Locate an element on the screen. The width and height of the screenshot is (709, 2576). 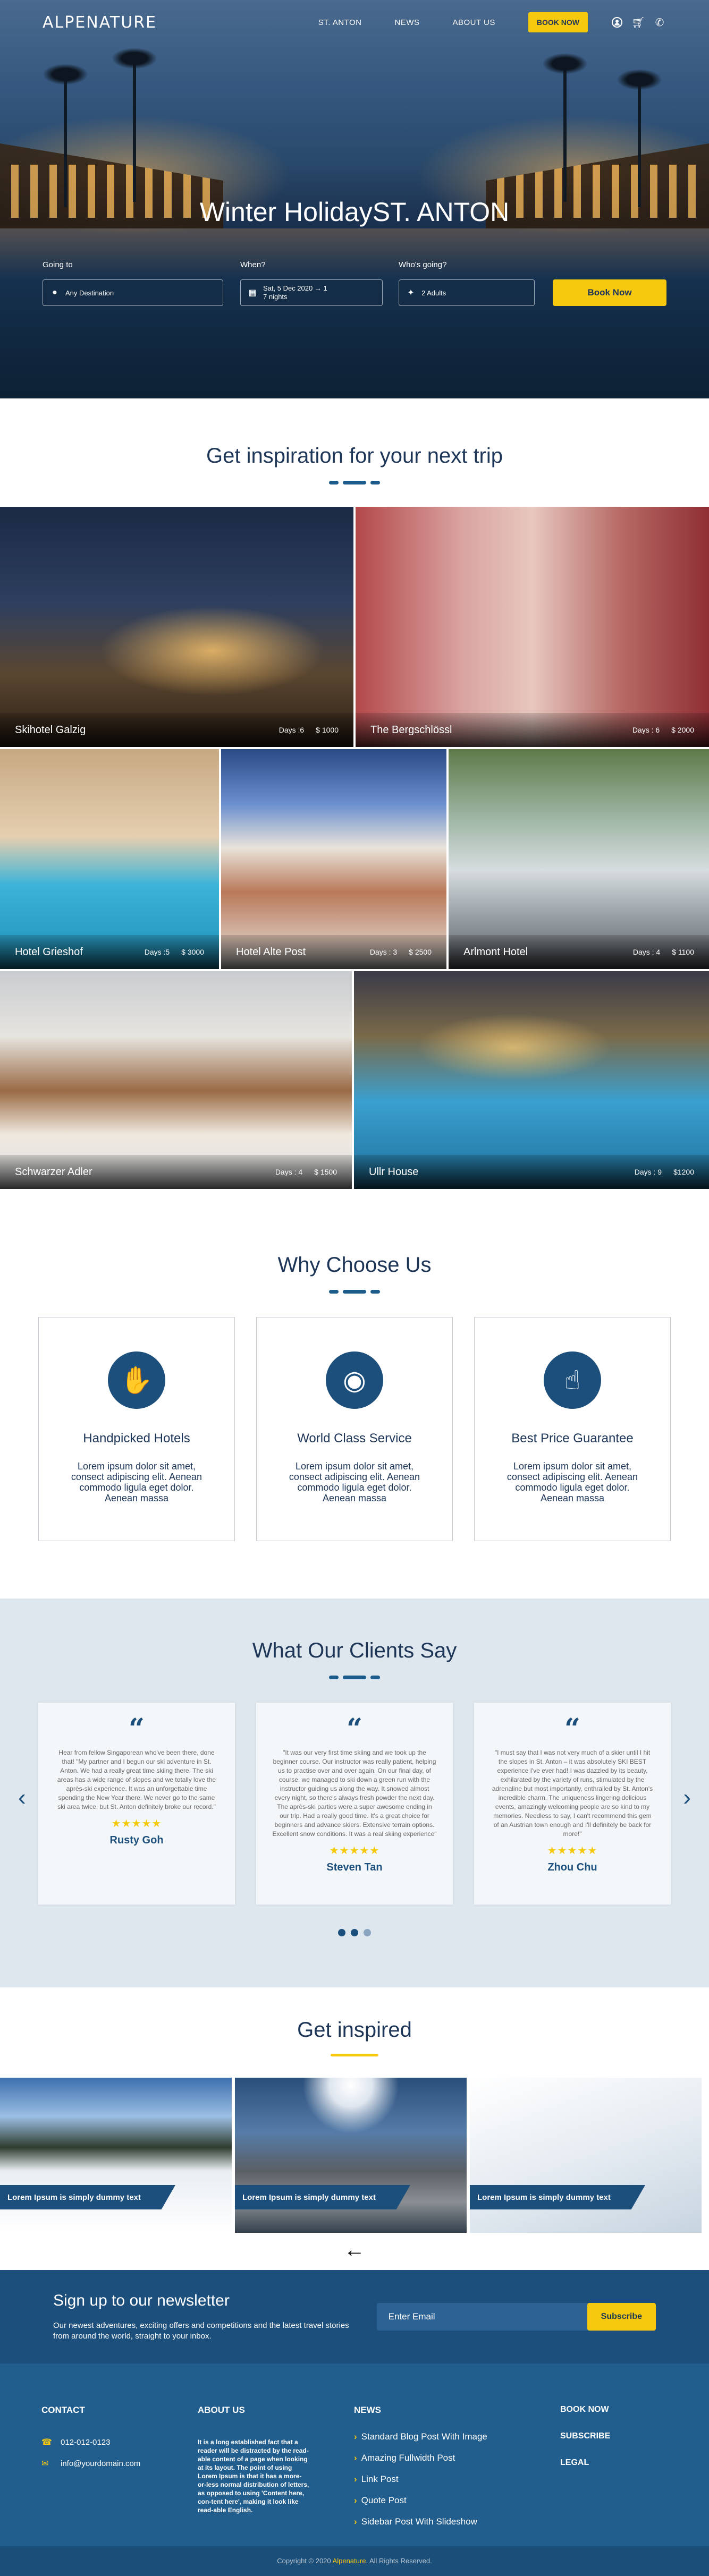
nav-news: NEWS is located at coordinates (406, 22).